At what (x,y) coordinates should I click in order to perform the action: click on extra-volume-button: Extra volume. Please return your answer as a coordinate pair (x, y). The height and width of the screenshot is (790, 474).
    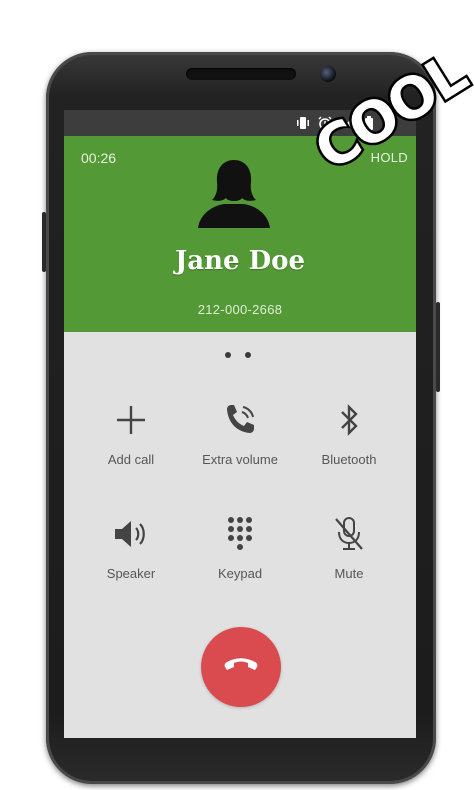
    Looking at the image, I should click on (240, 433).